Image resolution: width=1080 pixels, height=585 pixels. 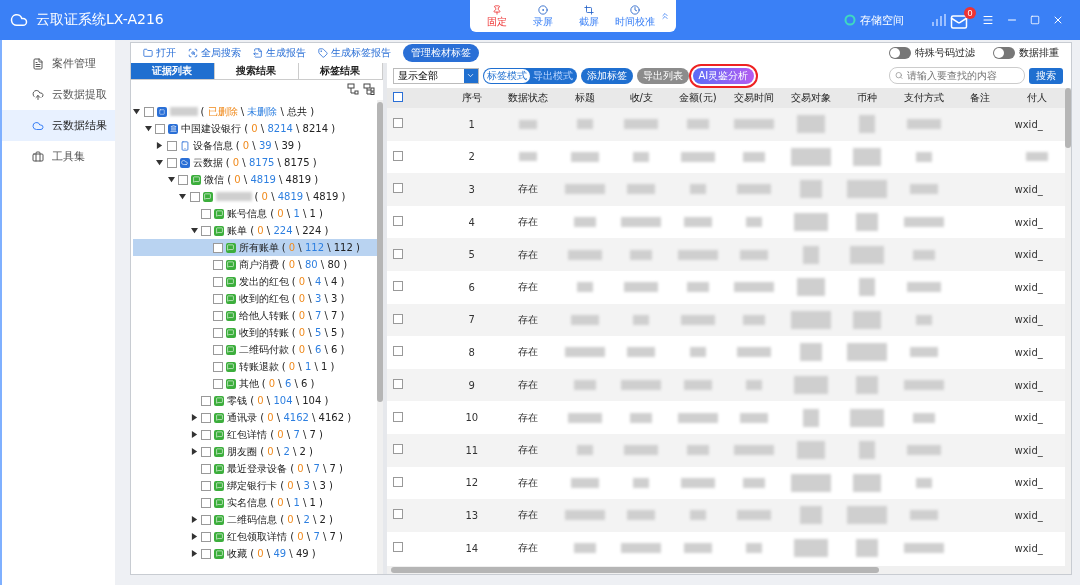 I want to click on node-label: 收到的红包 ( 0 \ 3 \ 3 ), so click(x=291, y=298).